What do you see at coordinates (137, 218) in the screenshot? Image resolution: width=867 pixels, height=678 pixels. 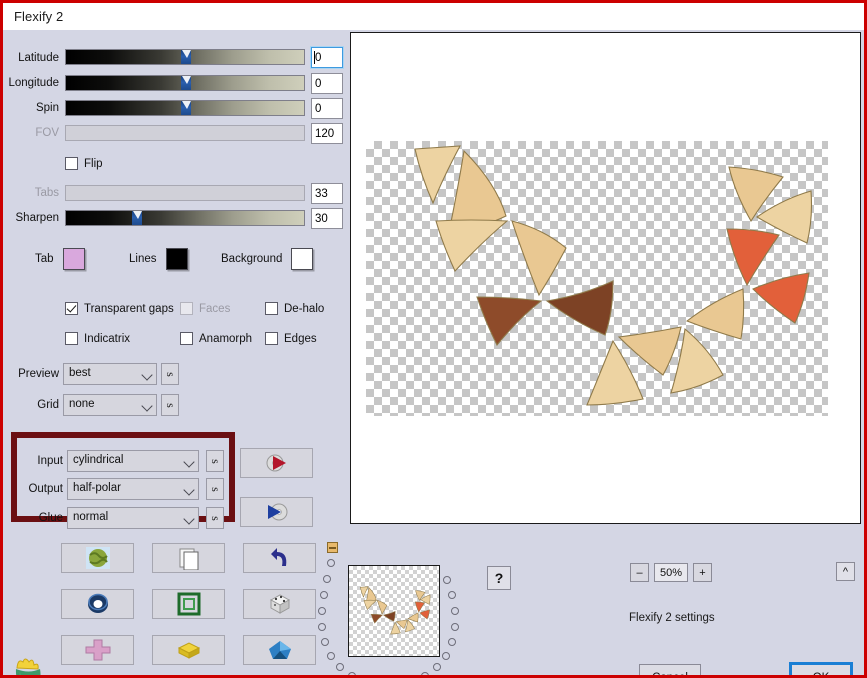 I see `slider-thumb-sharpen` at bounding box center [137, 218].